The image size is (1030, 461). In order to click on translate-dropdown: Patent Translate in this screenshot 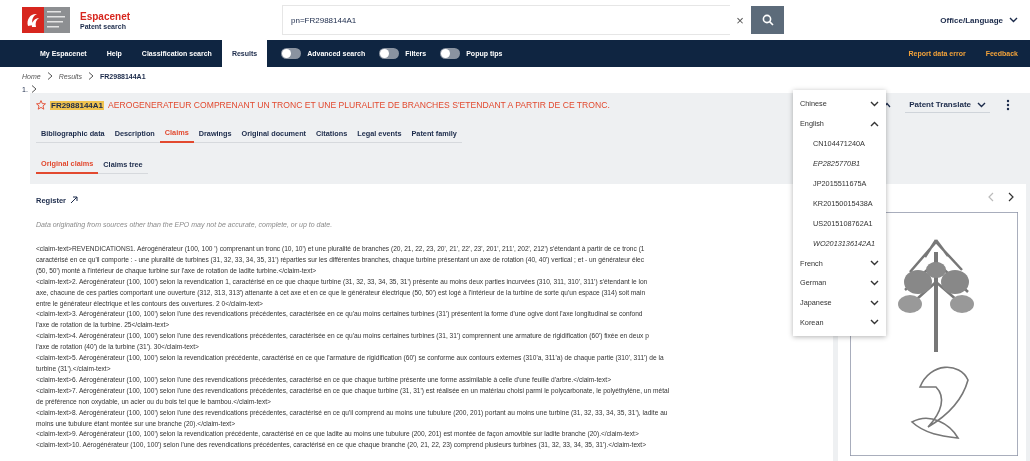, I will do `click(947, 105)`.